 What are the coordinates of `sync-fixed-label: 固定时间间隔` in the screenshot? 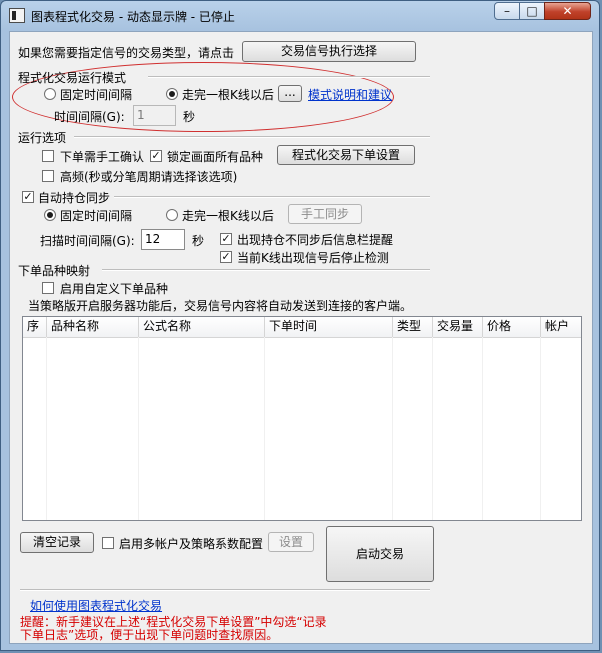 It's located at (96, 215).